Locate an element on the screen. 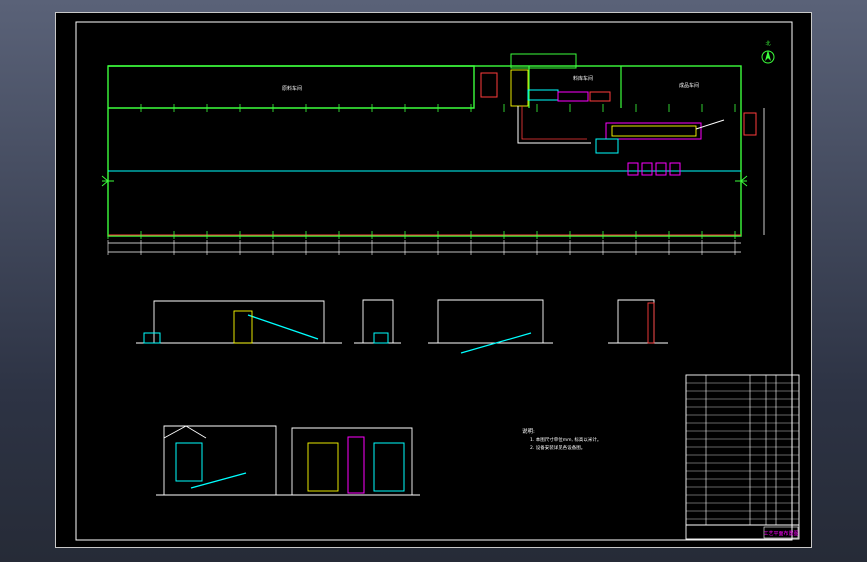  title-block: 工艺平面布置图 is located at coordinates (742, 457).